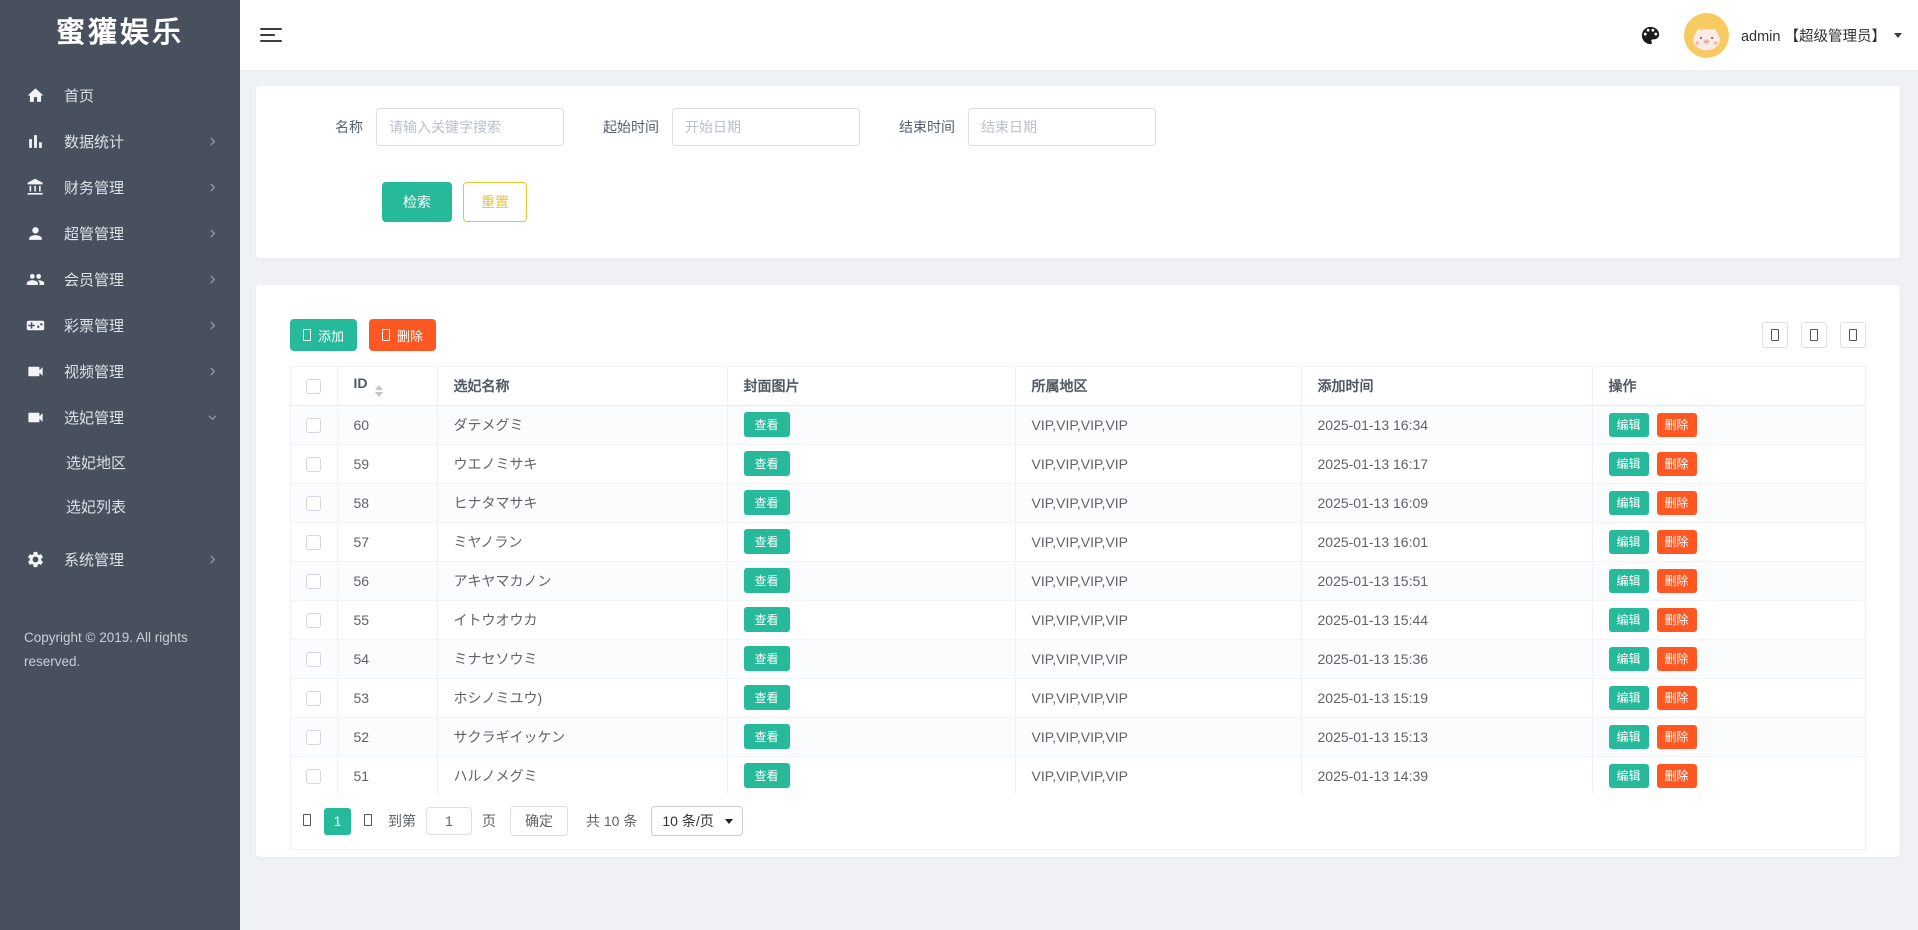 This screenshot has width=1918, height=930. Describe the element at coordinates (120, 371) in the screenshot. I see `sidebar-item-7: 视频管理` at that location.